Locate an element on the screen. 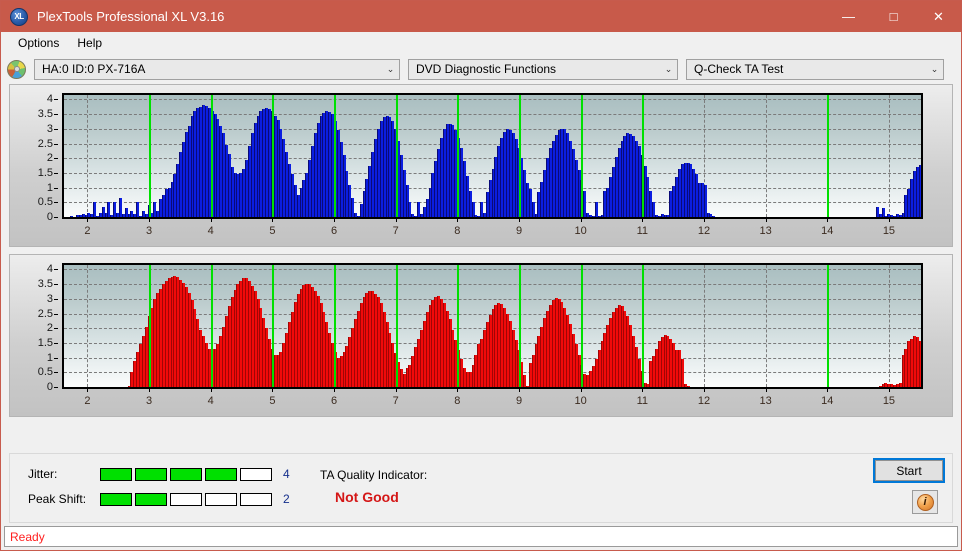  menu-bar: Options Help is located at coordinates (481, 43).